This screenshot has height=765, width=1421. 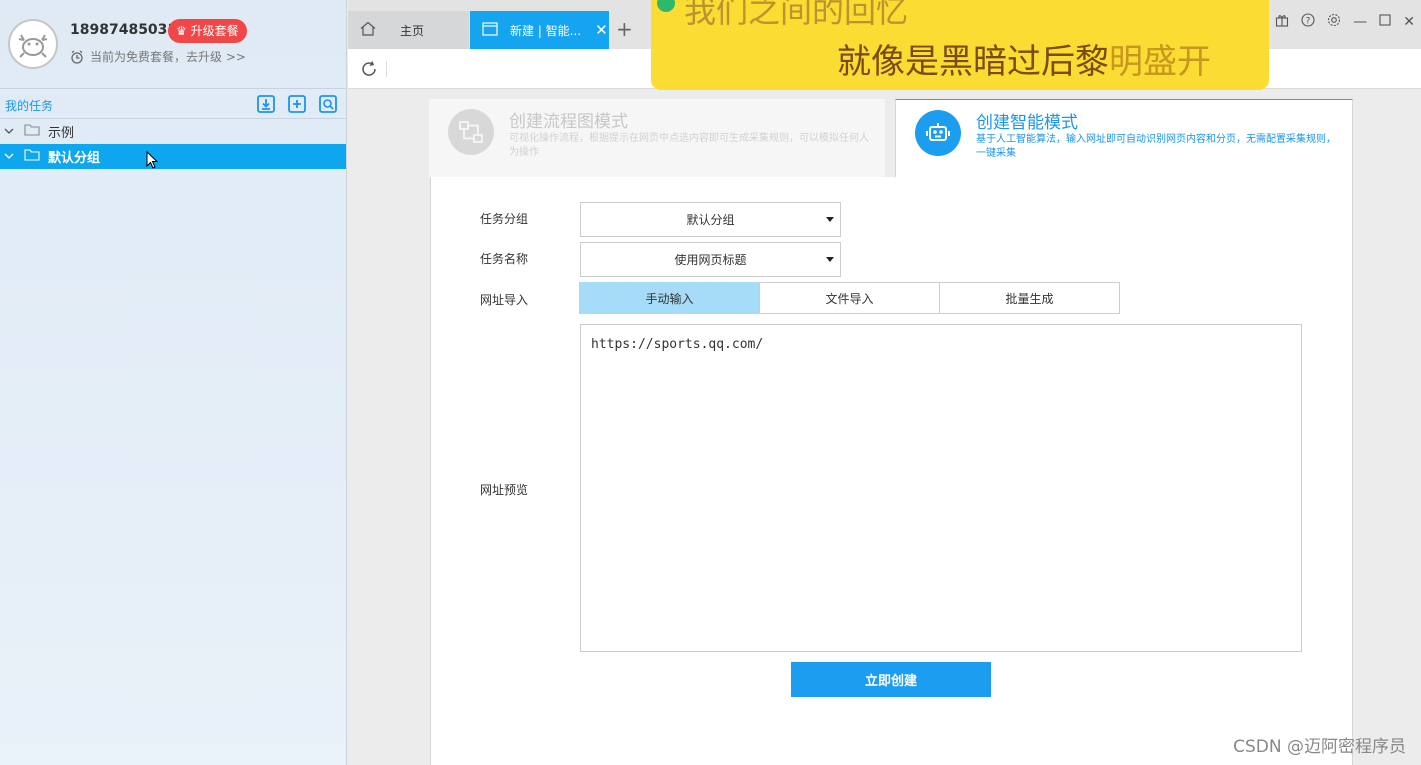 I want to click on avatar, so click(x=33, y=44).